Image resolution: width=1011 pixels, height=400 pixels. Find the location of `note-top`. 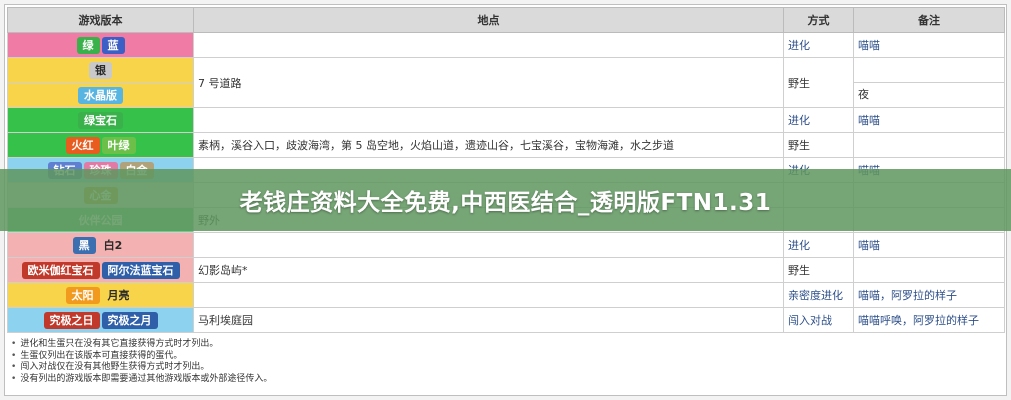

note-top is located at coordinates (929, 71).